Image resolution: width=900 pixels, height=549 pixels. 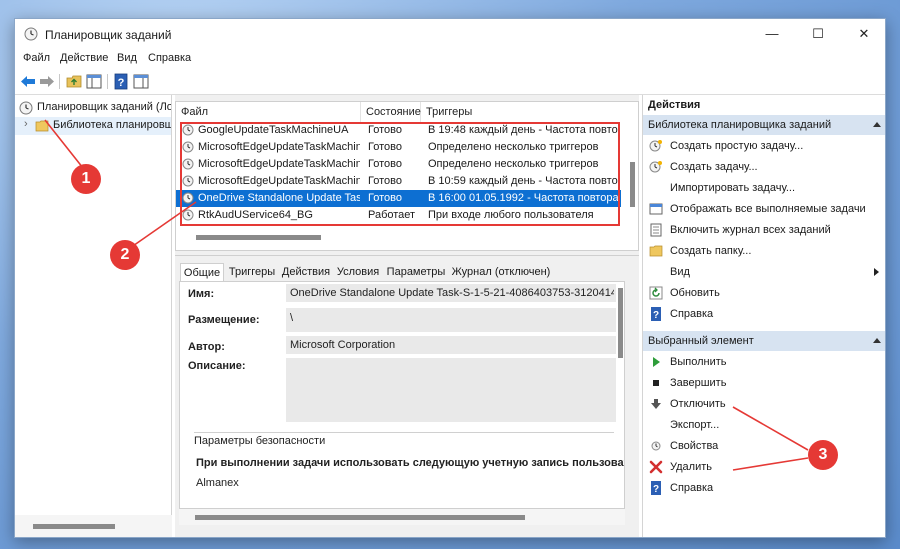 What do you see at coordinates (770, 464) in the screenshot?
I see `annotation-arrow-3b` at bounding box center [770, 464].